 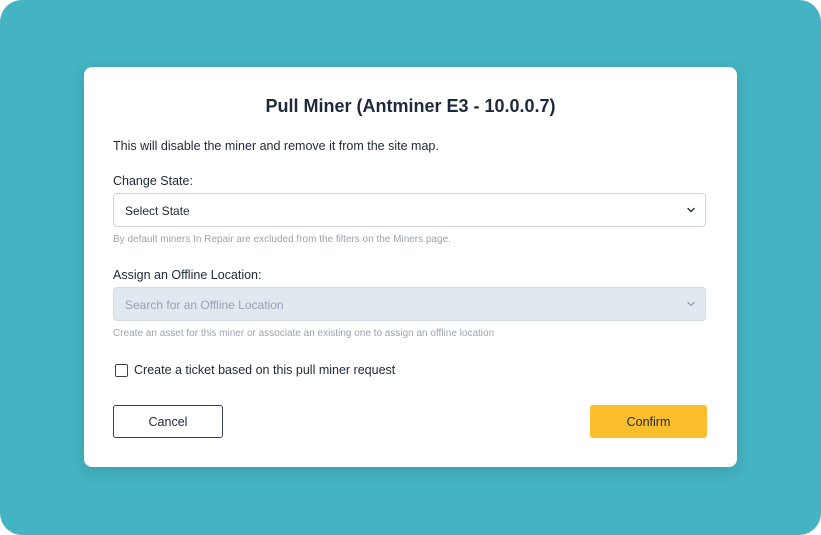 I want to click on confirm-button: Confirm, so click(x=648, y=421).